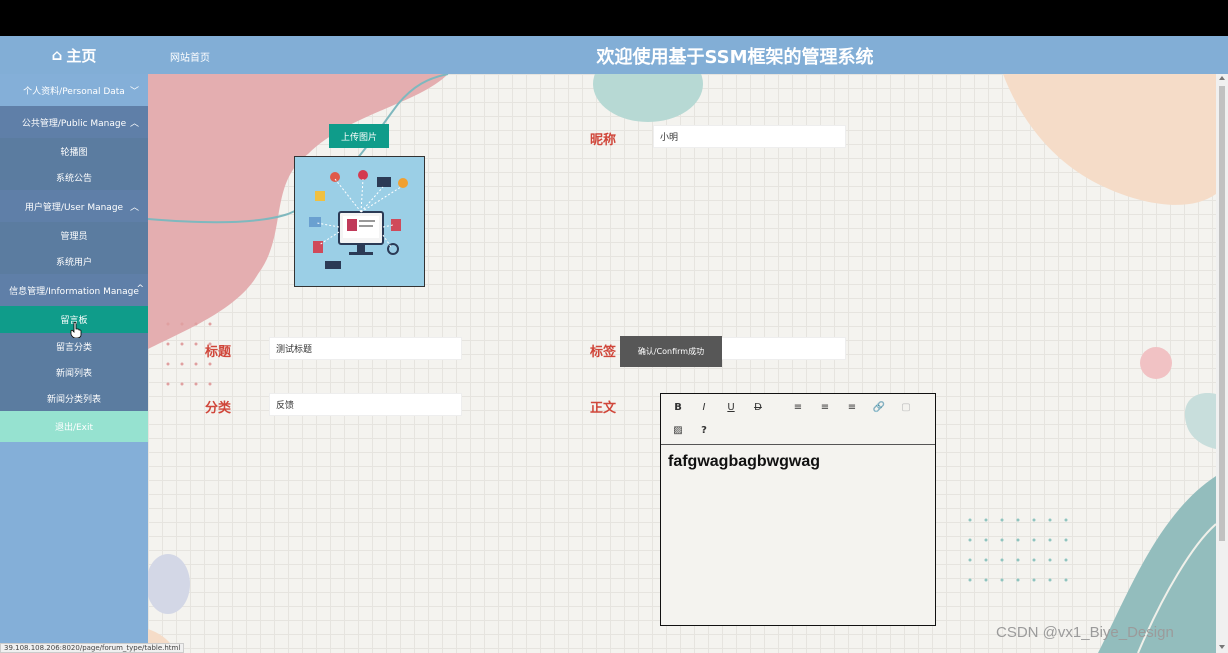 The image size is (1228, 653). I want to click on editor-content: fafgwagbagbwgwag, so click(798, 462).